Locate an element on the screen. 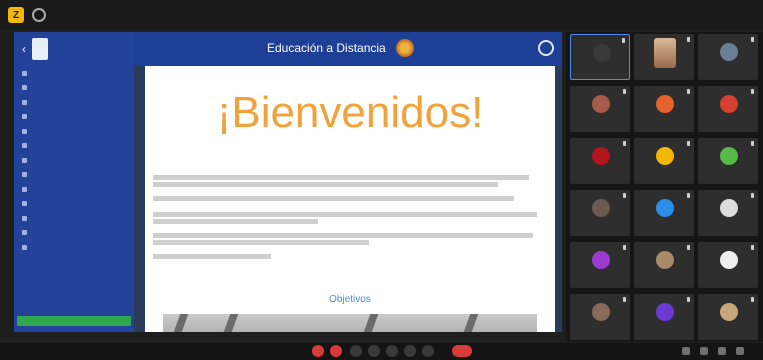  classroom-photo is located at coordinates (350, 323).